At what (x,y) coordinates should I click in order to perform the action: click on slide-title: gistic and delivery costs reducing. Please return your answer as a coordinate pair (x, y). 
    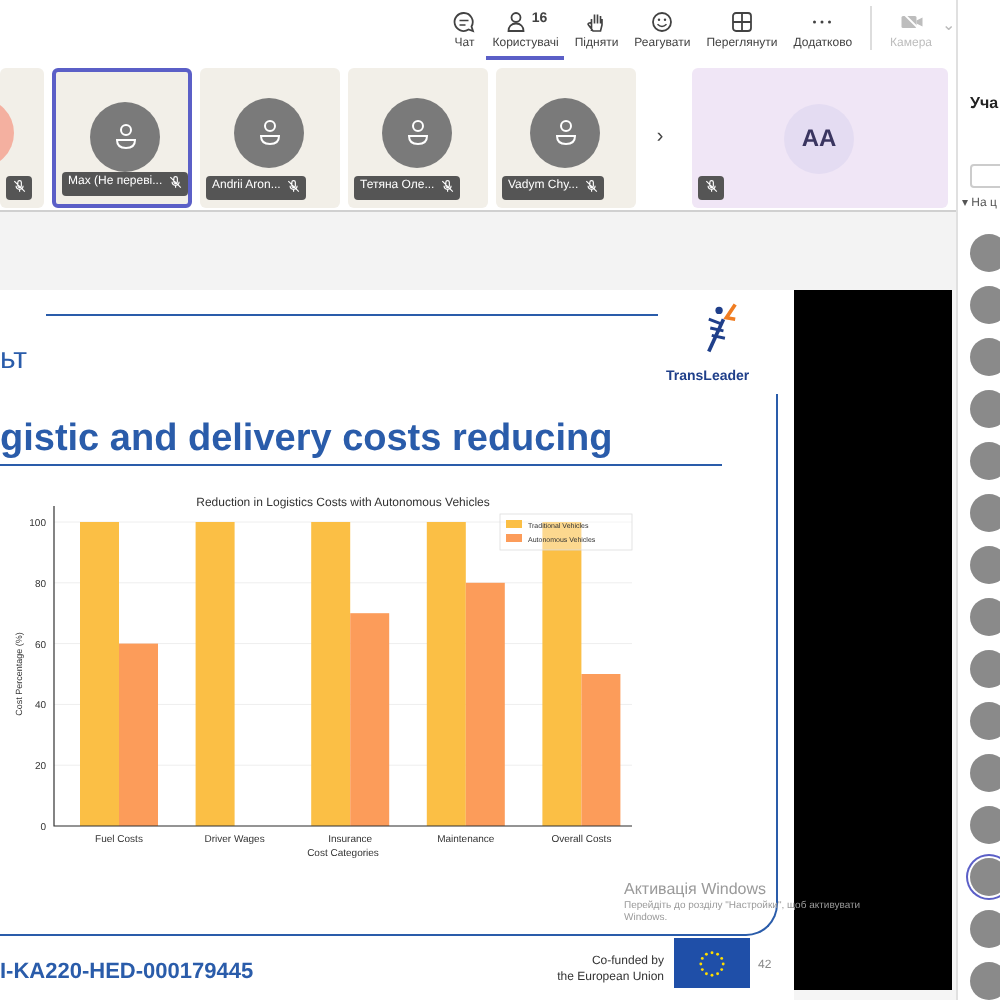
    Looking at the image, I should click on (306, 440).